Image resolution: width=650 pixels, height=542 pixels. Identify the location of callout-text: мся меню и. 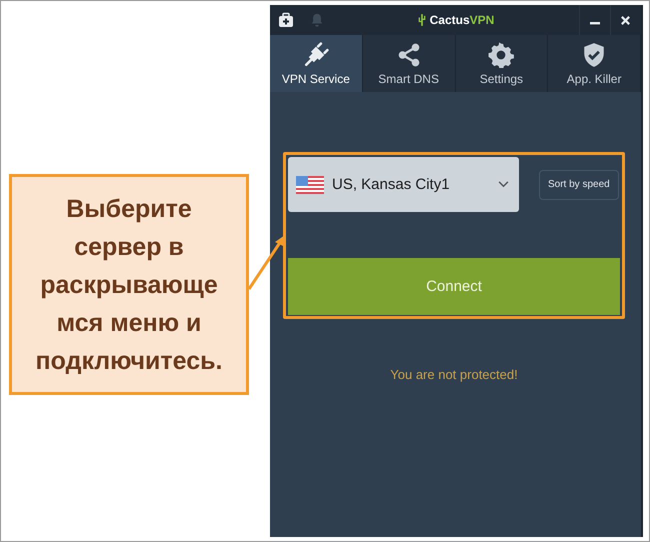
(129, 323).